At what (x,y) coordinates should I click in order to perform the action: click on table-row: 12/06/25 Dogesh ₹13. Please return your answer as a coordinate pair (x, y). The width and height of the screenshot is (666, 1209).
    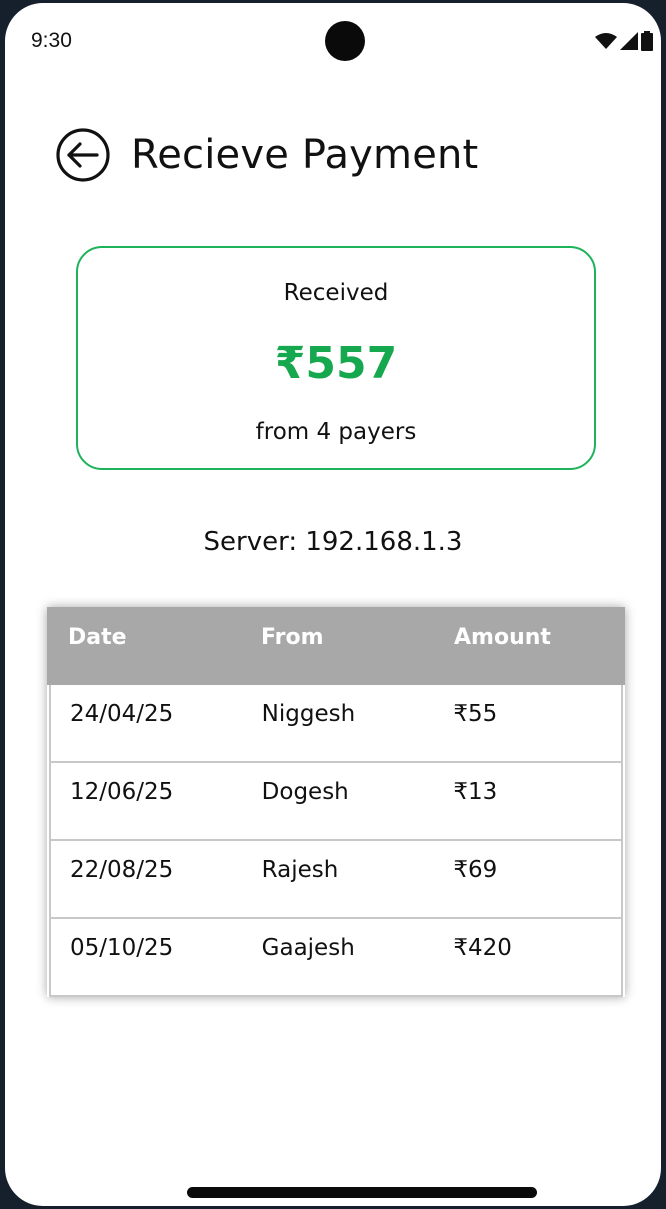
    Looking at the image, I should click on (336, 800).